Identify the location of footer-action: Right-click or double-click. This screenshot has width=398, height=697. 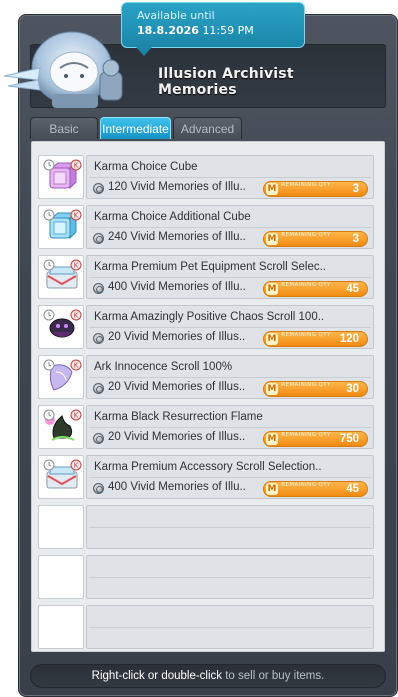
(157, 676).